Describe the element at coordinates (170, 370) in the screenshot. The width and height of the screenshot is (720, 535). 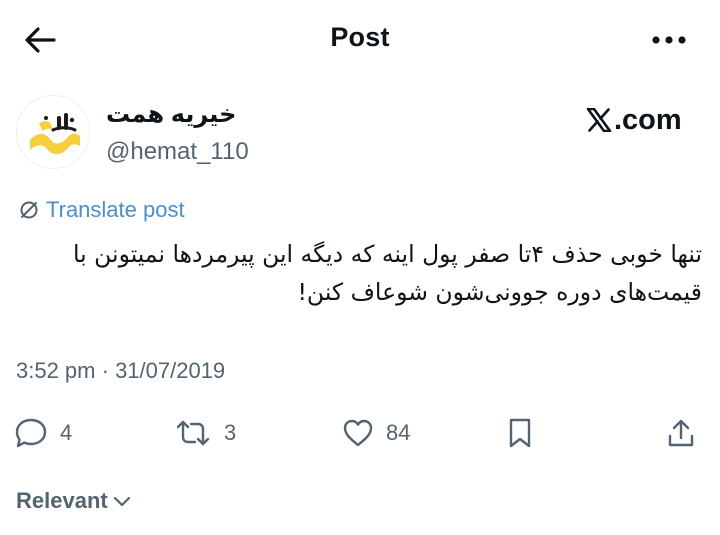
I see `post-date: 31/07/2019` at that location.